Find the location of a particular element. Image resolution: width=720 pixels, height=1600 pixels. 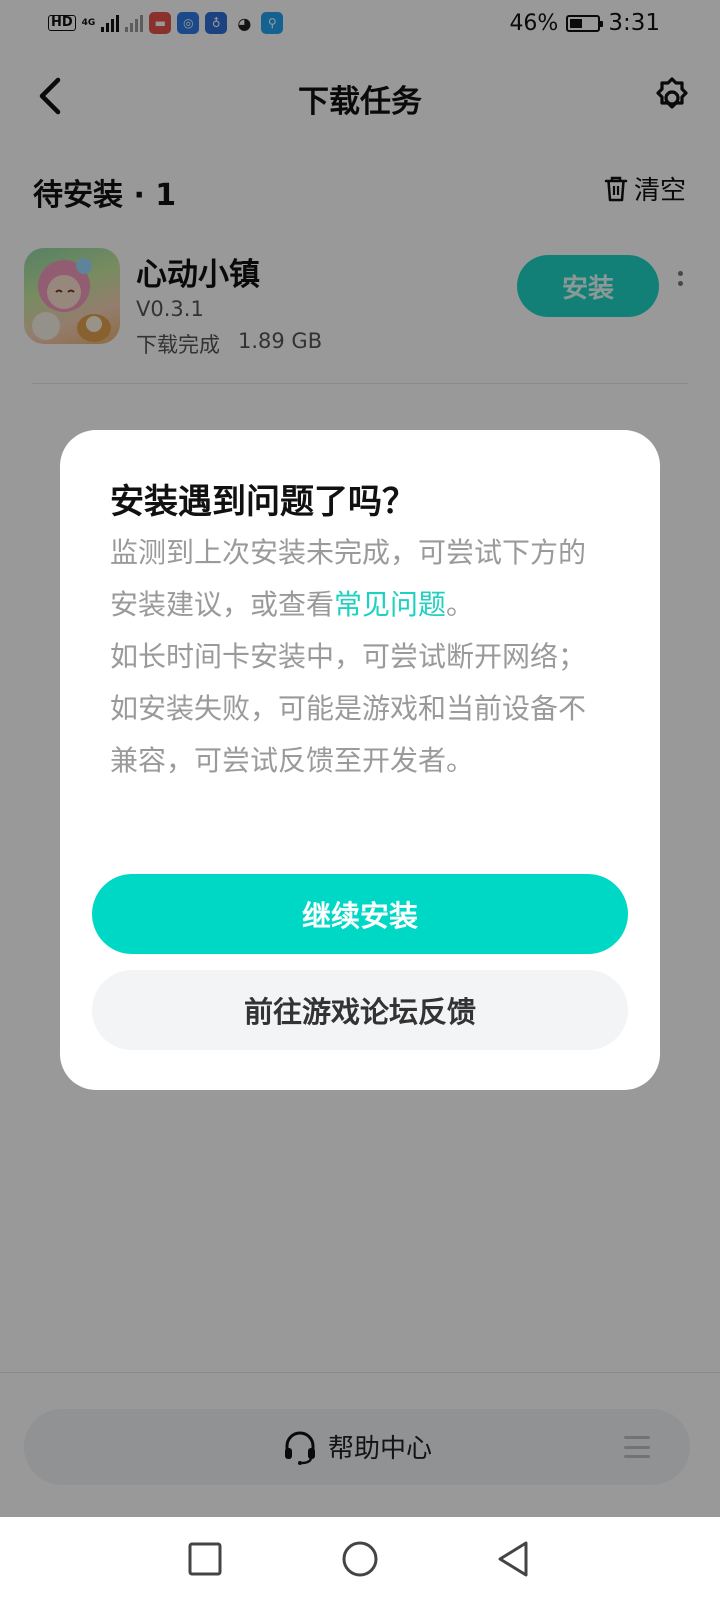

recent-apps-icon is located at coordinates (205, 1559).